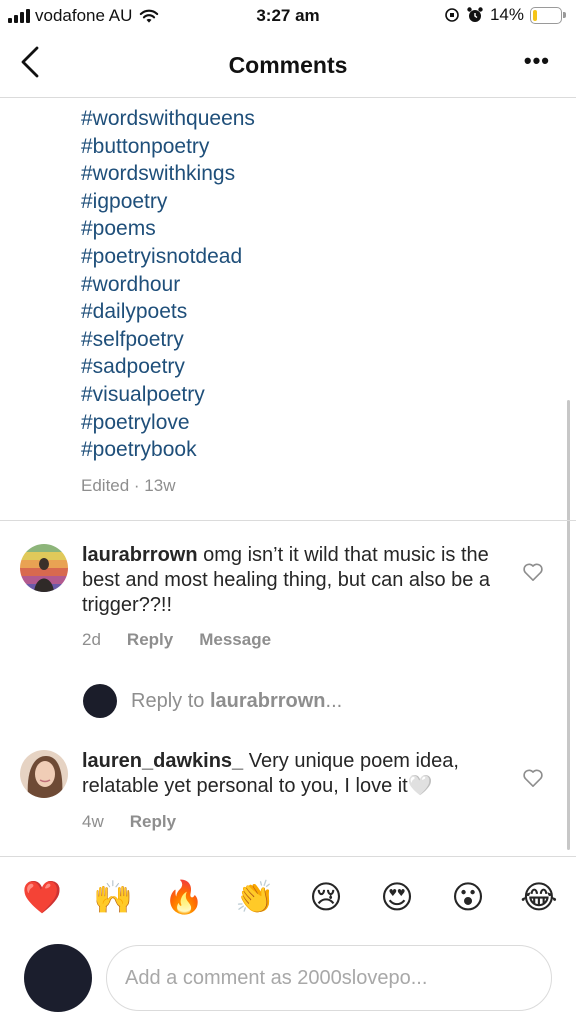 This screenshot has height=1024, width=576. Describe the element at coordinates (128, 485) in the screenshot. I see `caption-meta: Edited · 13w` at that location.